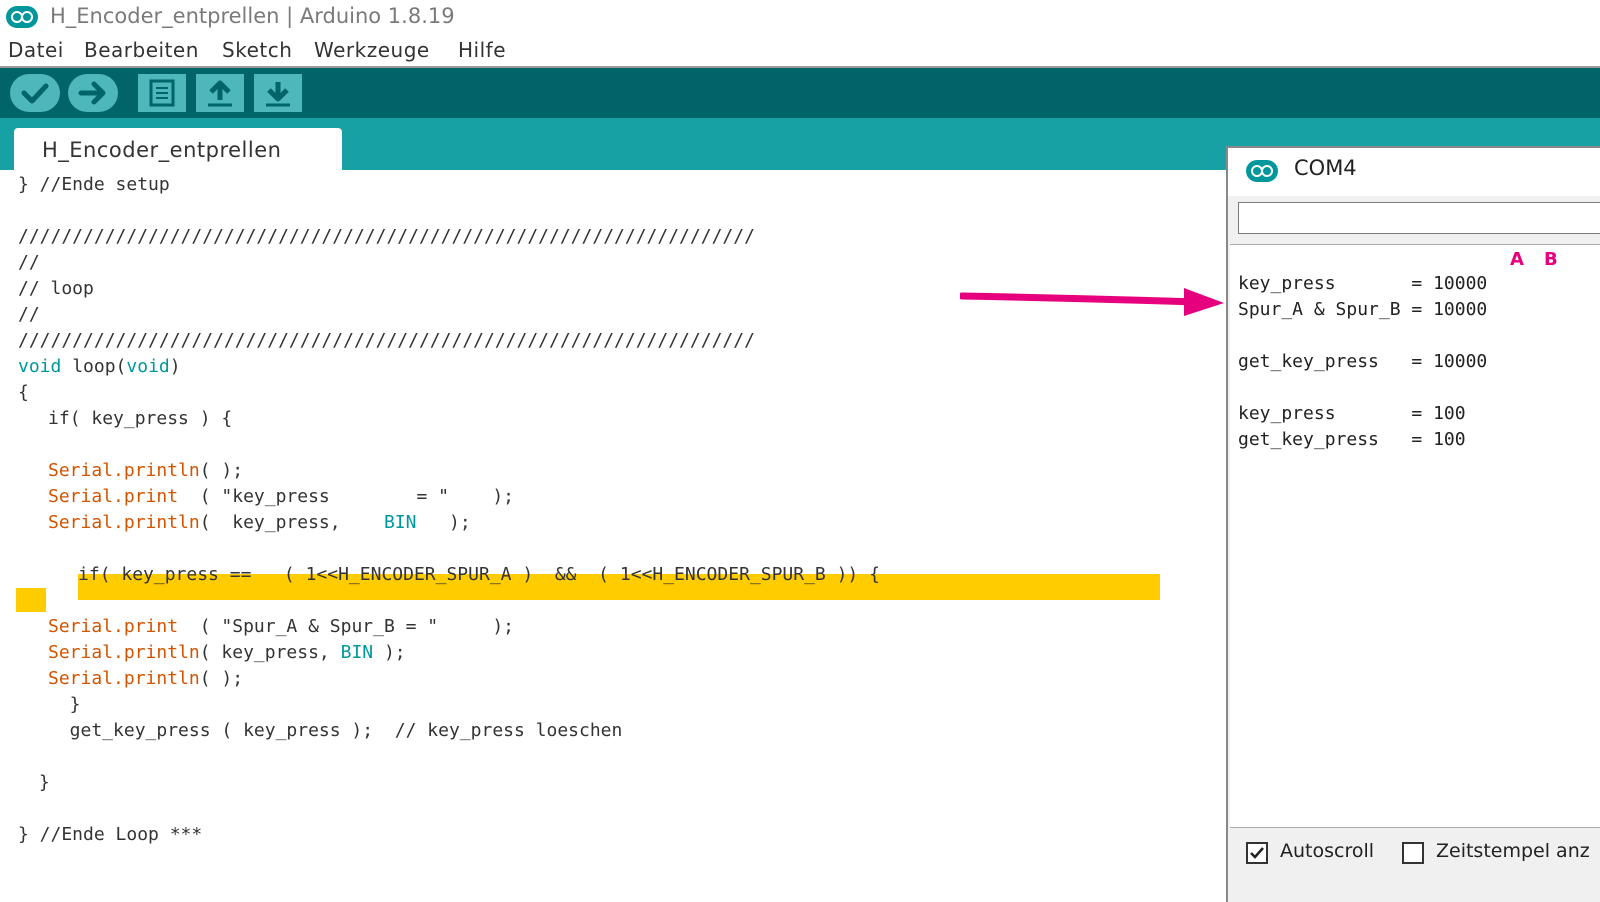  I want to click on check-icon, so click(35, 93).